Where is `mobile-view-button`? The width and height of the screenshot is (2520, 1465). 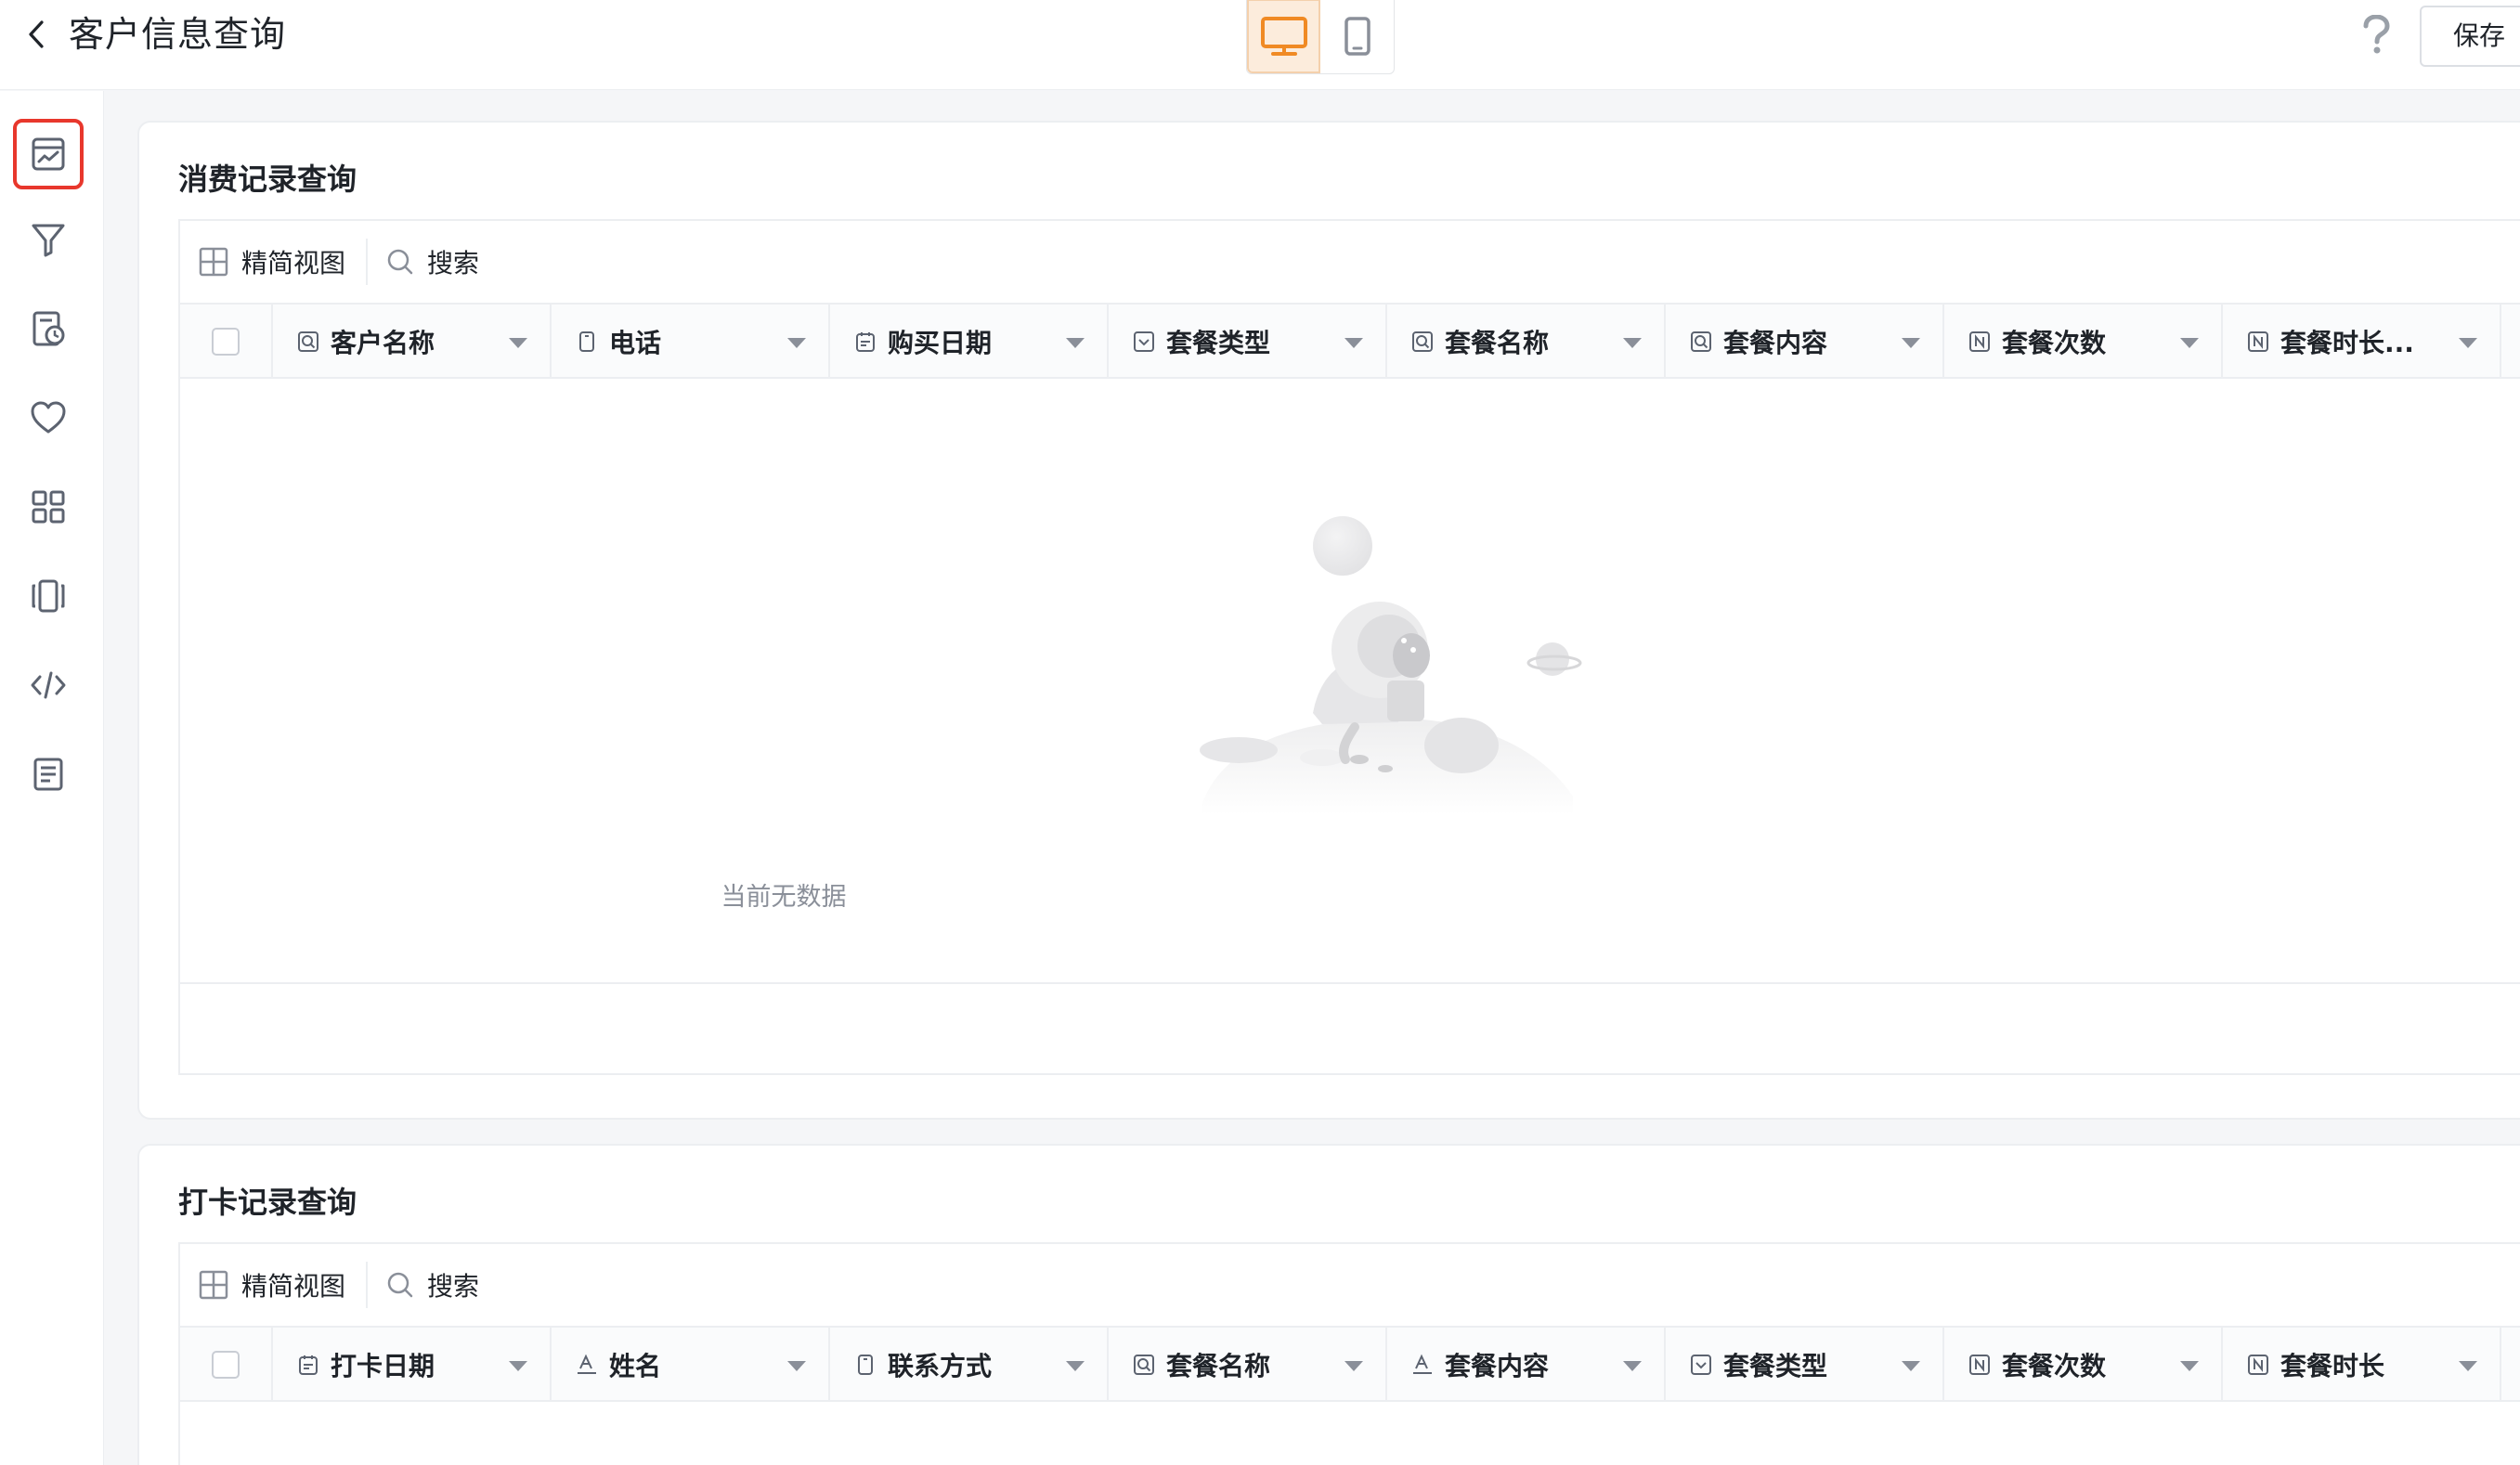
mobile-view-button is located at coordinates (1357, 36).